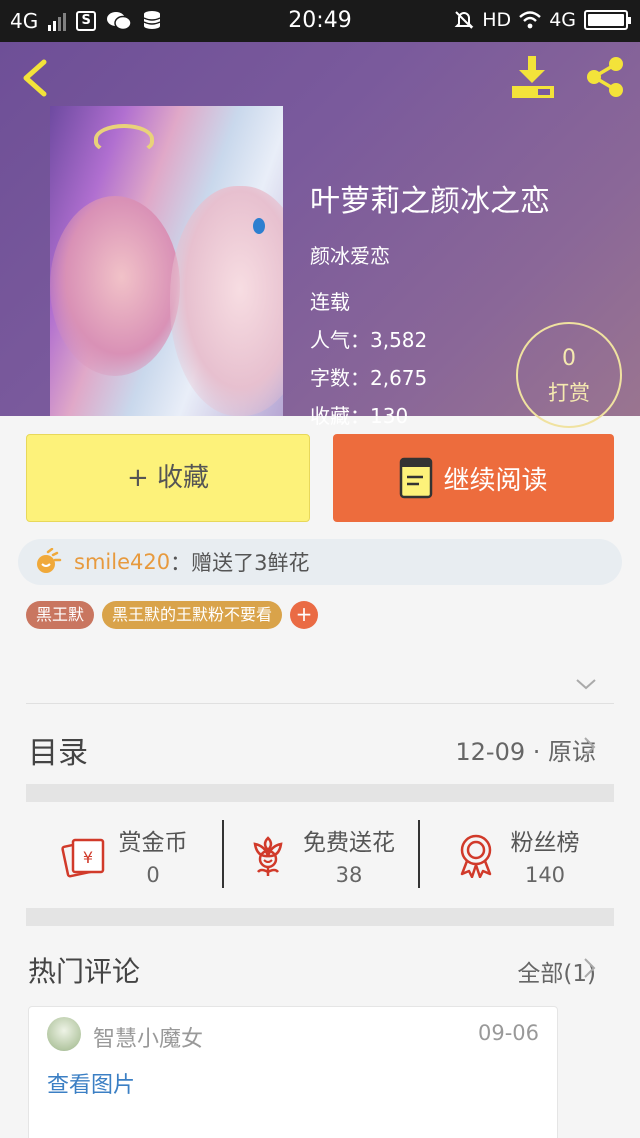  I want to click on tag-list: 黑王默 黑王默的王默粉不要看 +, so click(172, 615).